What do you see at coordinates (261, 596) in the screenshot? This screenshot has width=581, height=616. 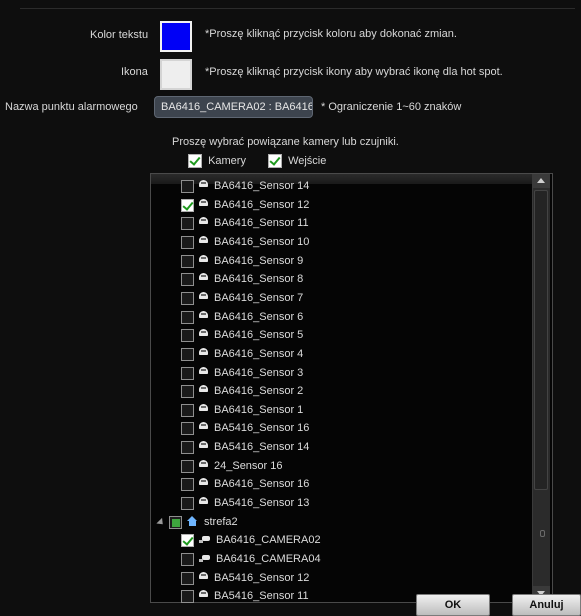 I see `tree-item-label: BA5416_Sensor 11` at bounding box center [261, 596].